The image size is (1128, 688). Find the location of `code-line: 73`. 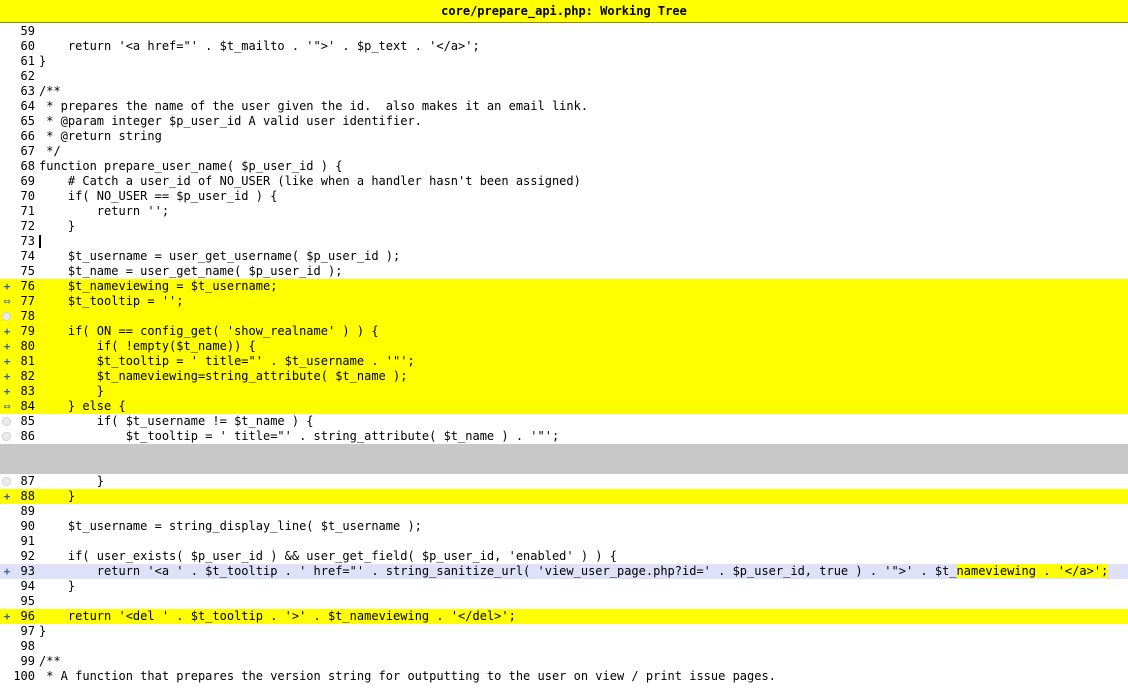

code-line: 73 is located at coordinates (564, 241).